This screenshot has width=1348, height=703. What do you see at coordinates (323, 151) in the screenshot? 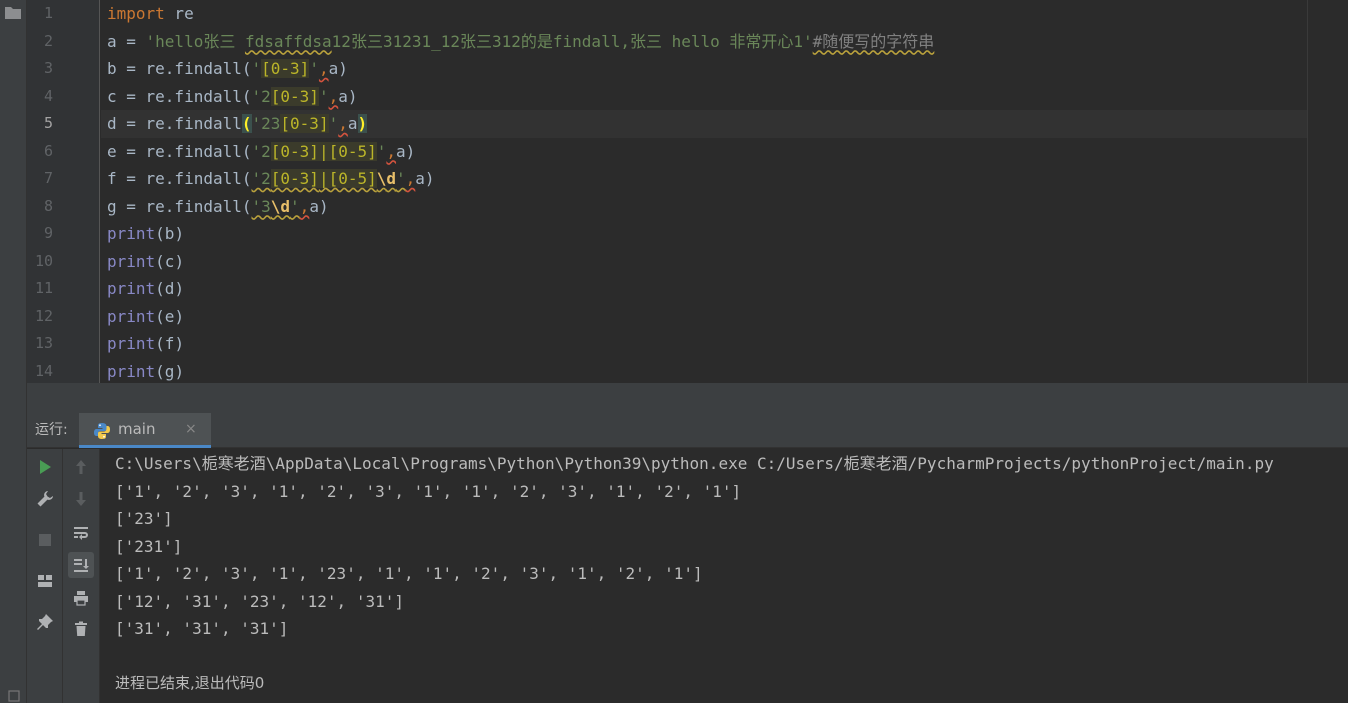
I see `regex-alternation-token: |` at bounding box center [323, 151].